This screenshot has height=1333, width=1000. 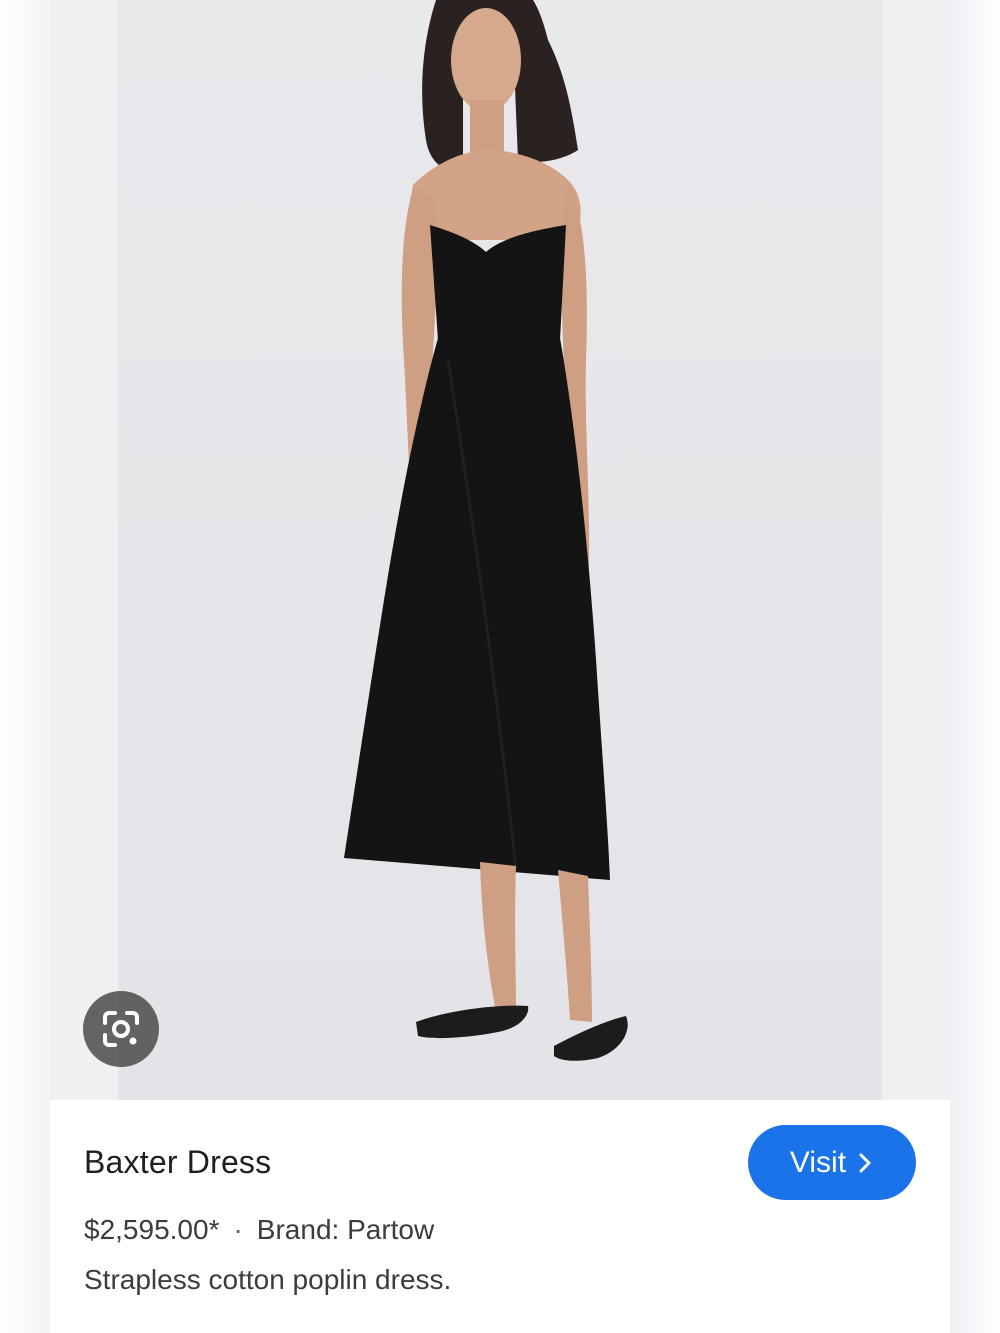 I want to click on visit-button: Visit, so click(x=832, y=1162).